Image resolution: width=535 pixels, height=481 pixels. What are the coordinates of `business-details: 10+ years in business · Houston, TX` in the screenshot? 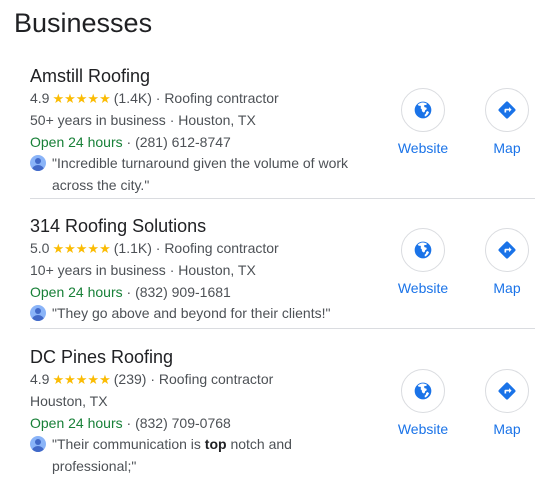 It's located at (143, 270).